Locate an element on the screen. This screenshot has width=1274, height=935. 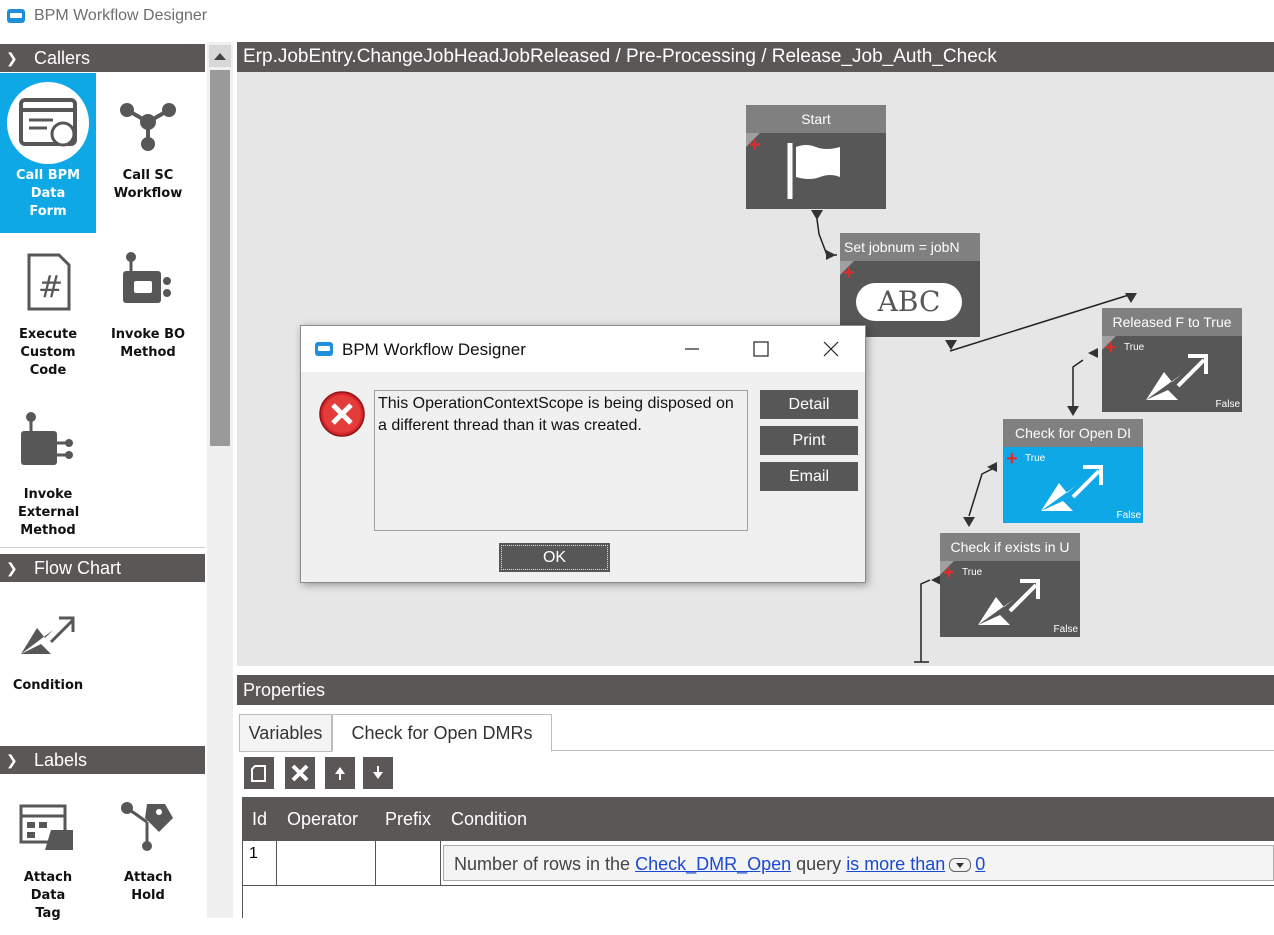
tool-attach-hold: Attach Hold is located at coordinates (148, 855).